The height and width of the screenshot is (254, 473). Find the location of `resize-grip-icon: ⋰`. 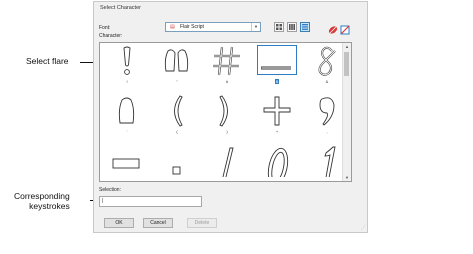

resize-grip-icon: ⋰ is located at coordinates (363, 228).